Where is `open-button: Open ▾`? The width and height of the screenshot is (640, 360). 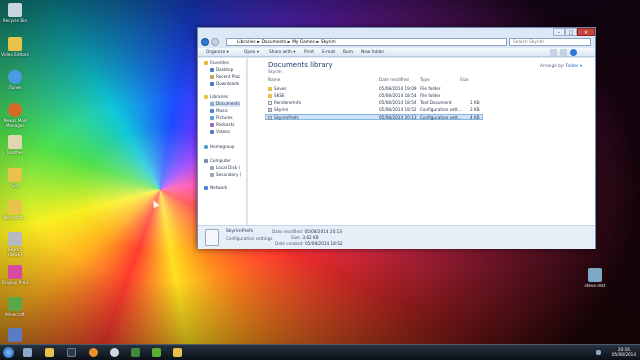 open-button: Open ▾ is located at coordinates (251, 52).